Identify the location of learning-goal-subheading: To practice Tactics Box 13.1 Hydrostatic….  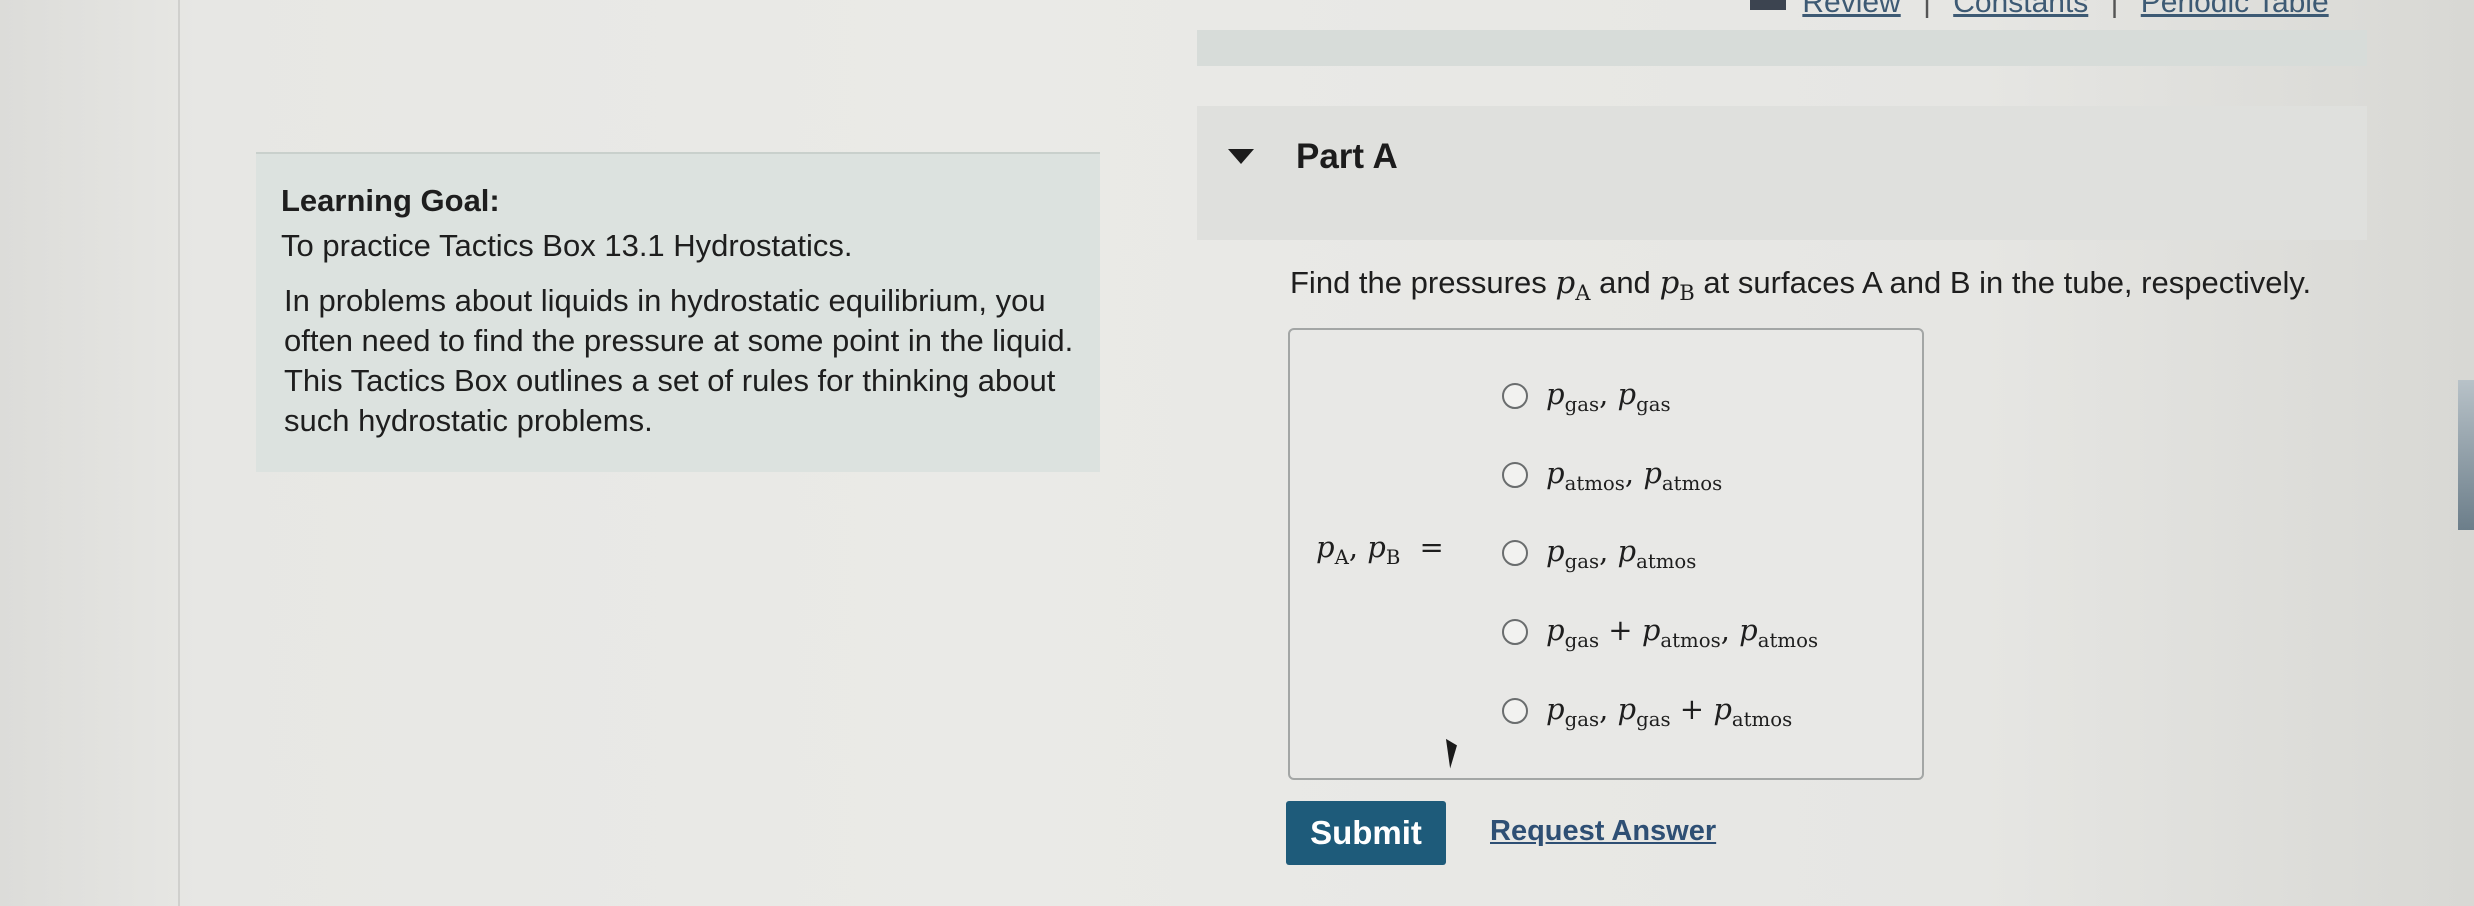
(567, 245).